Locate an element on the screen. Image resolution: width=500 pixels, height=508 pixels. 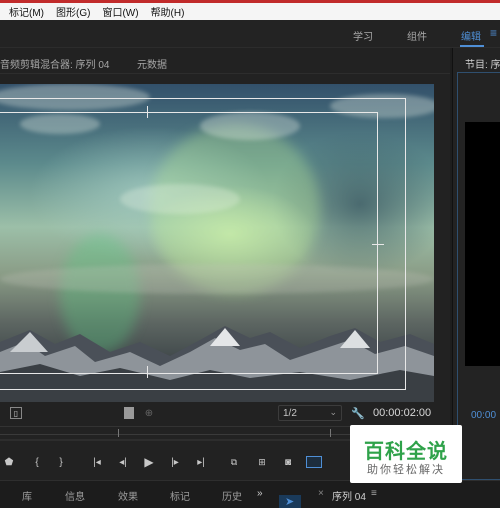
selection-tool-button: ➤ is located at coordinates (290, 501).